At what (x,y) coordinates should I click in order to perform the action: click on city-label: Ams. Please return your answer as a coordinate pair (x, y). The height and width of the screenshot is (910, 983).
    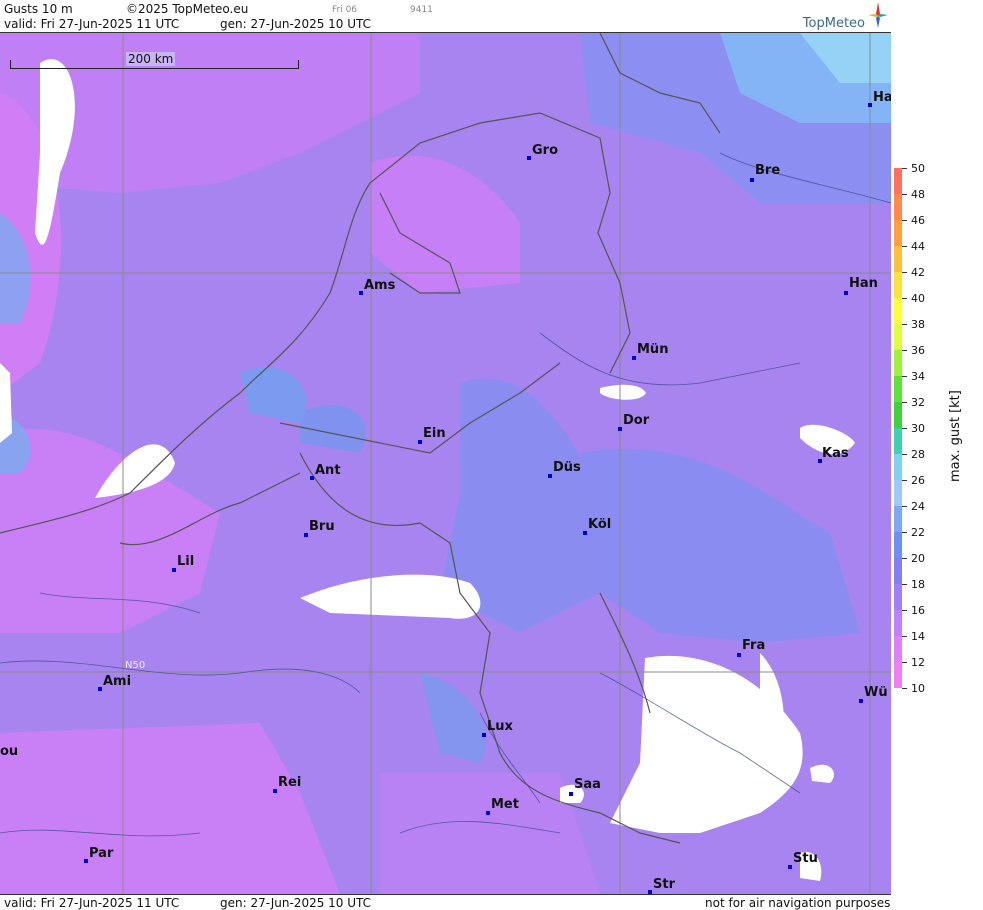
    Looking at the image, I should click on (380, 285).